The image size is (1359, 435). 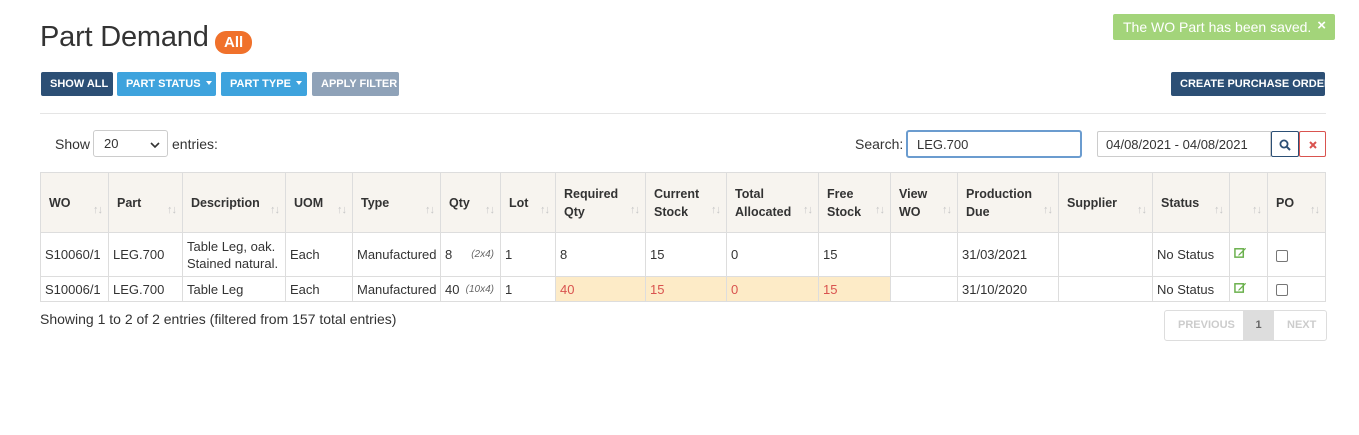 I want to click on column-header-status: Status ↑↓, so click(x=1191, y=202).